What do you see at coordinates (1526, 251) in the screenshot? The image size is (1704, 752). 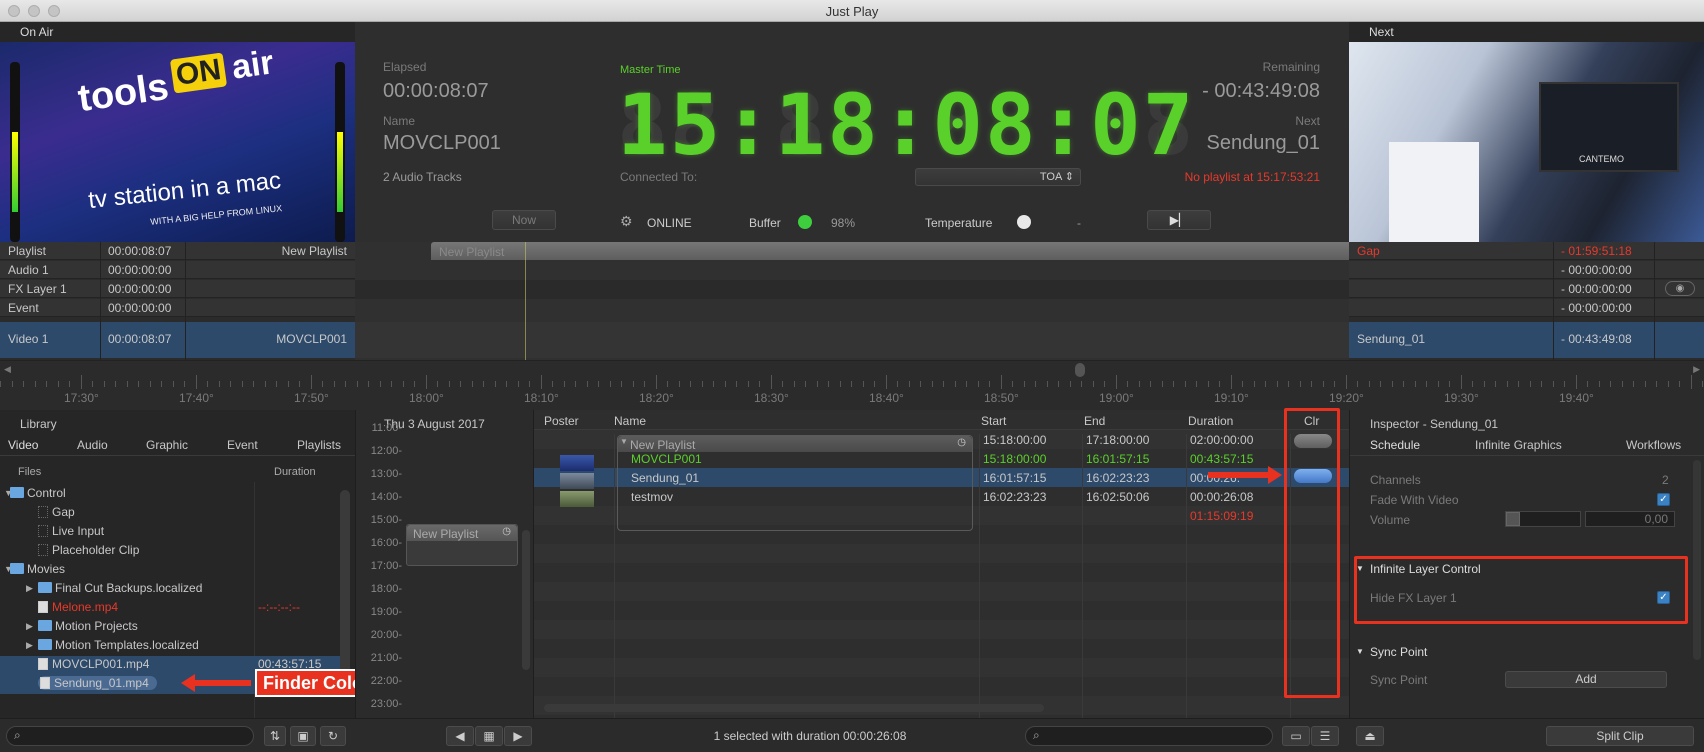 I see `next-track-row: Gap - 01:59:51:18` at bounding box center [1526, 251].